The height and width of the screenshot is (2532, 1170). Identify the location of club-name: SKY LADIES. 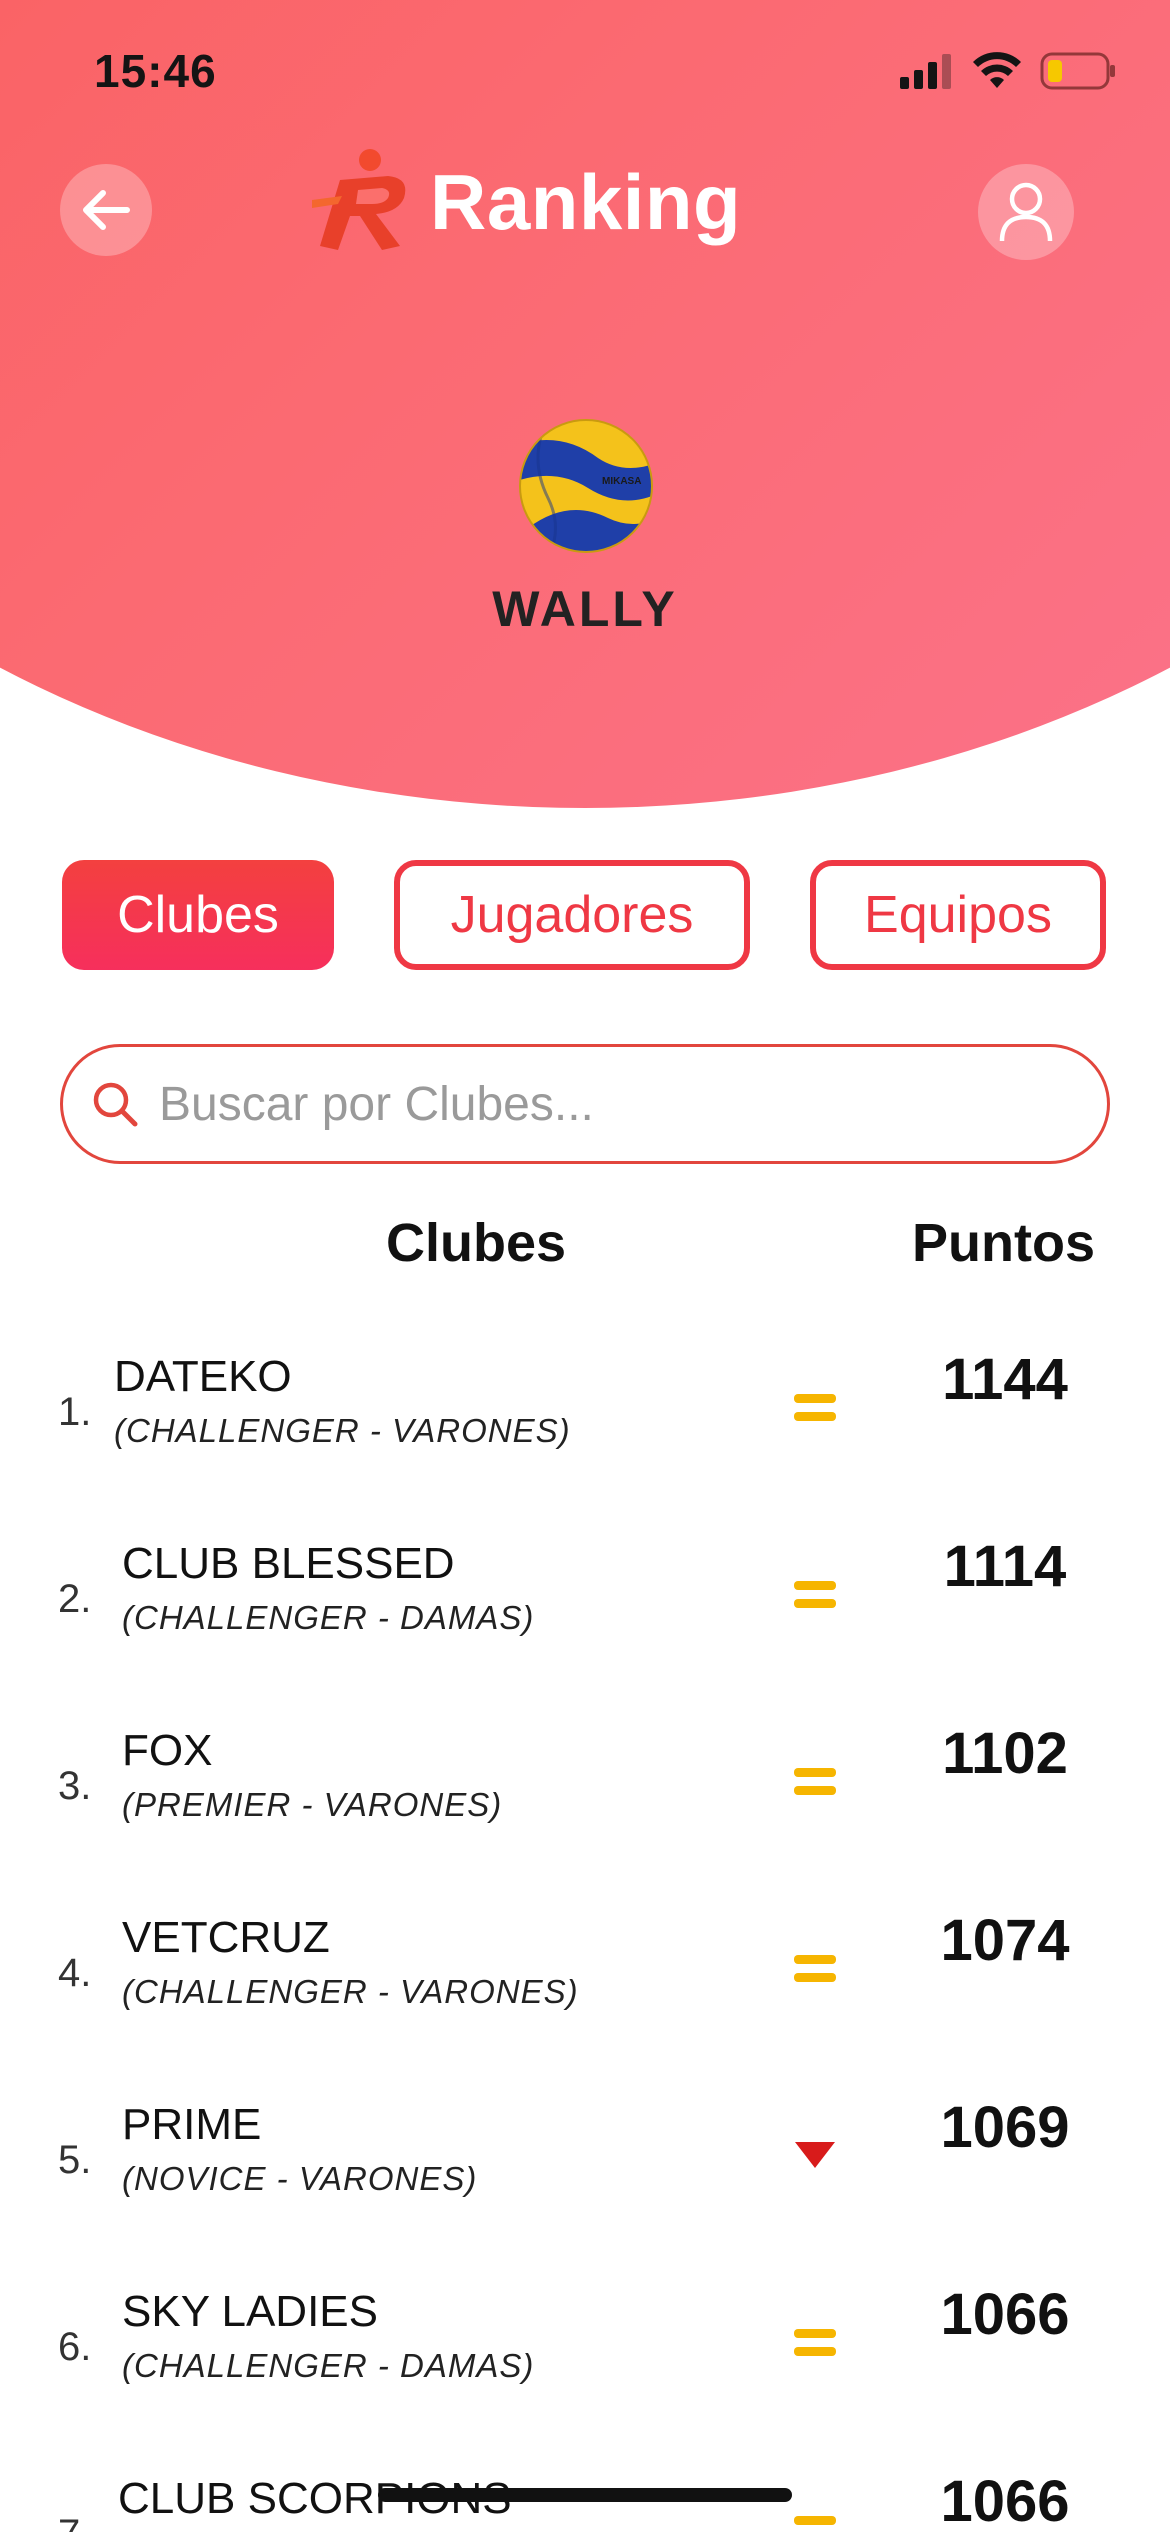
(250, 2311).